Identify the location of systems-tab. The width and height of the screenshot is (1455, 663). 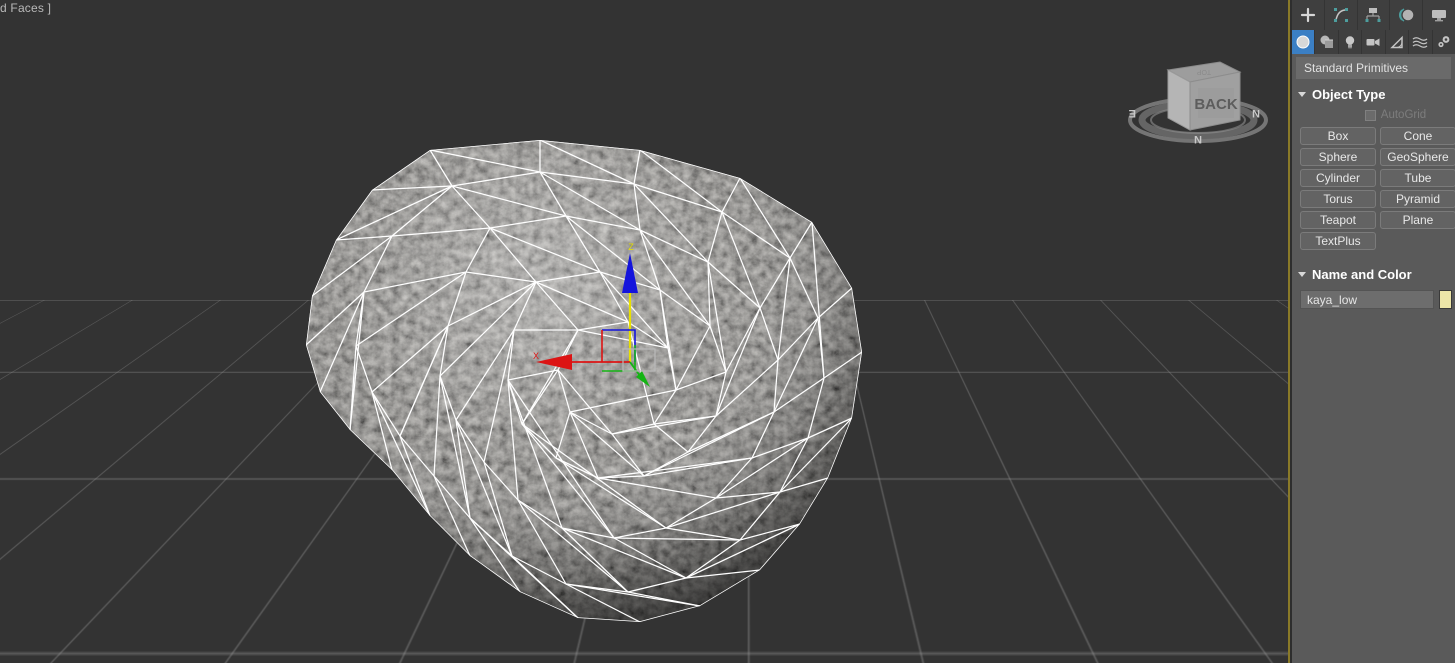
(1443, 42).